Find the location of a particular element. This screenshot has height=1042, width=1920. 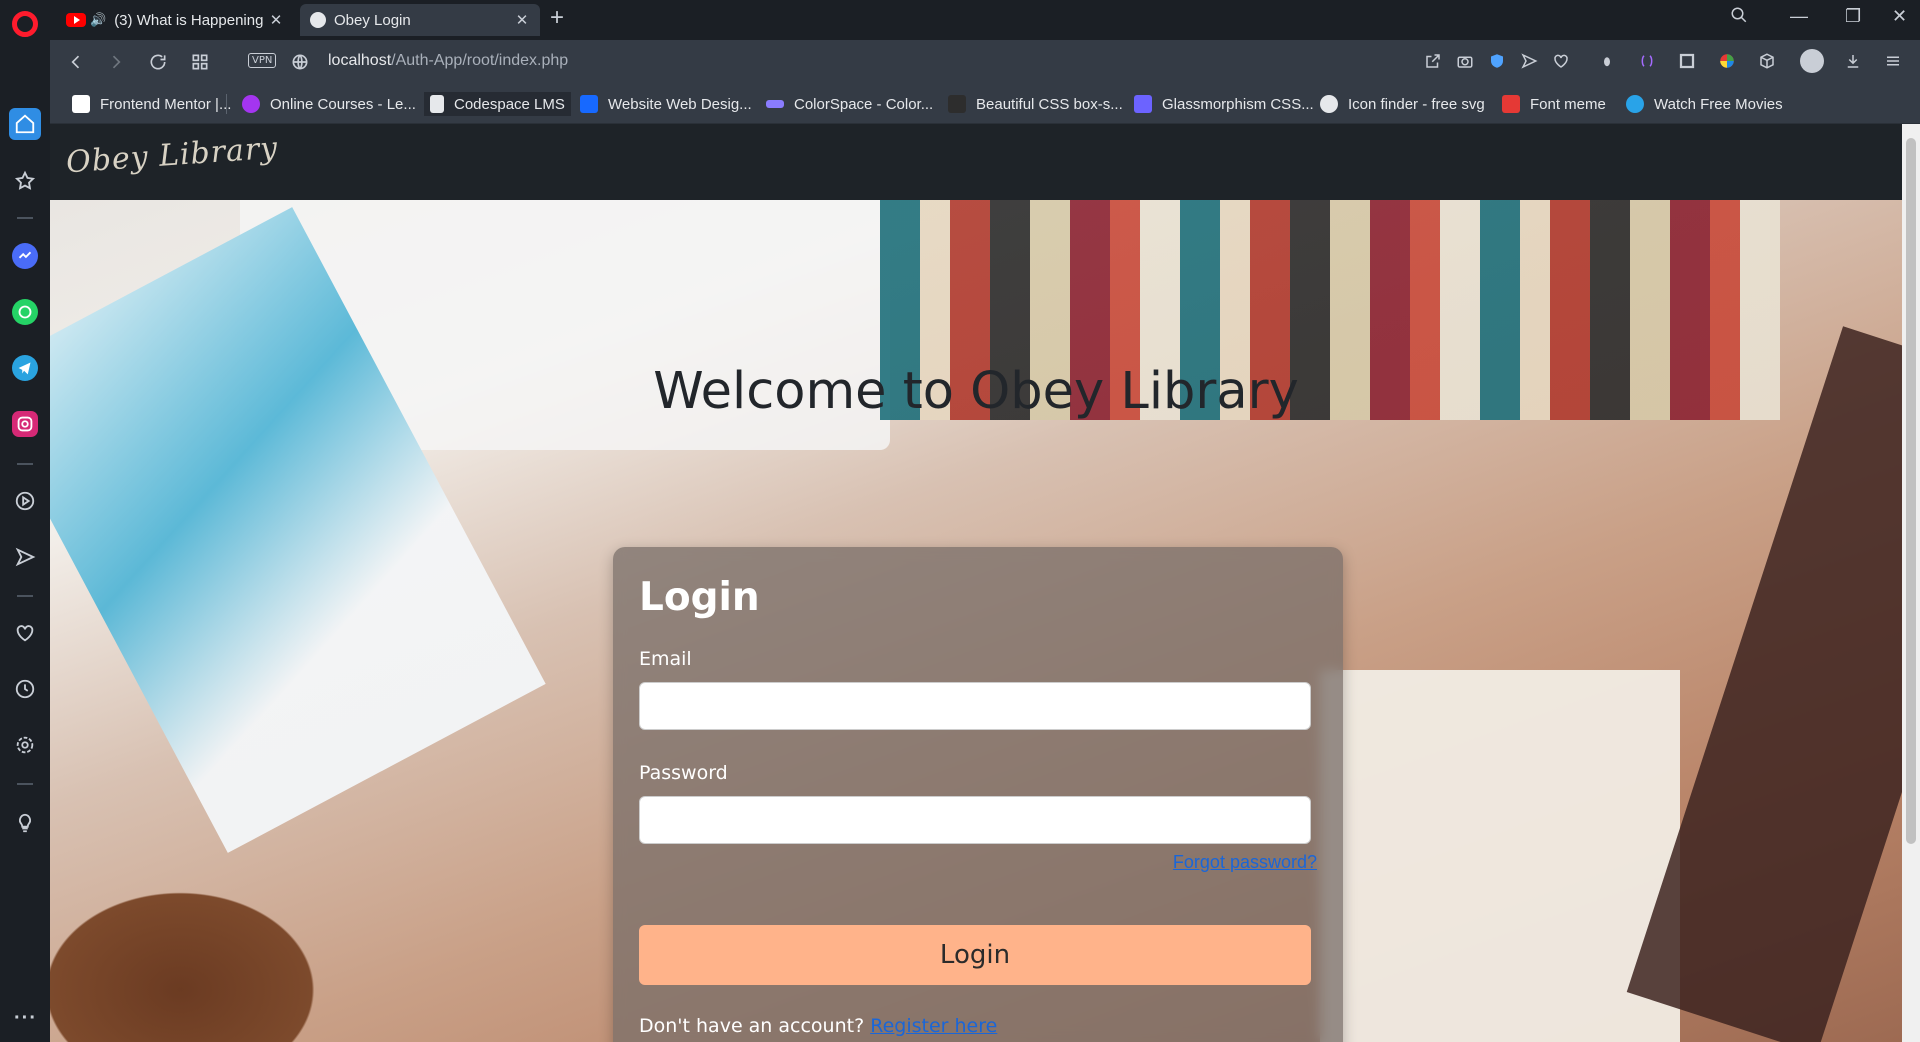

frontend-mentor-icon is located at coordinates (81, 104).